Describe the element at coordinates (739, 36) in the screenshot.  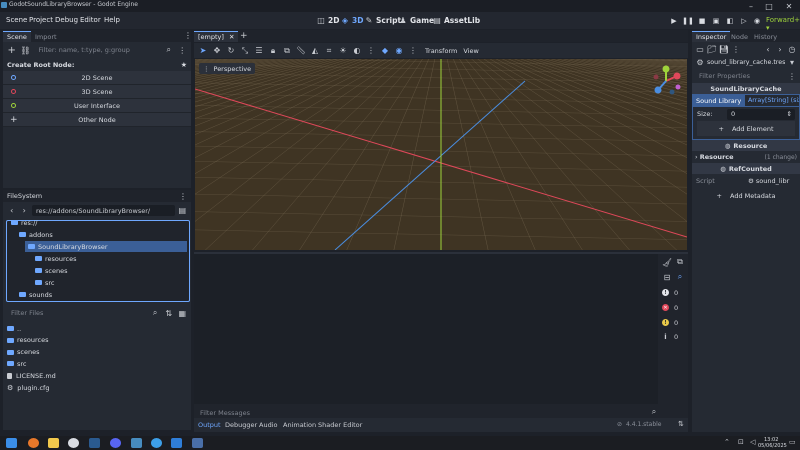
I see `tab-node: Node` at that location.